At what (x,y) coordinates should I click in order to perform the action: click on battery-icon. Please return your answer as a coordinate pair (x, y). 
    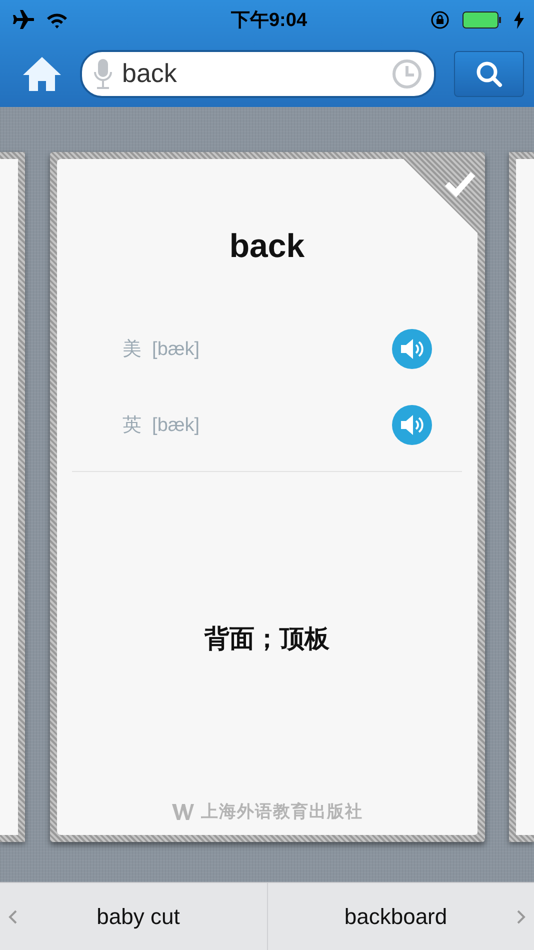
    Looking at the image, I should click on (482, 20).